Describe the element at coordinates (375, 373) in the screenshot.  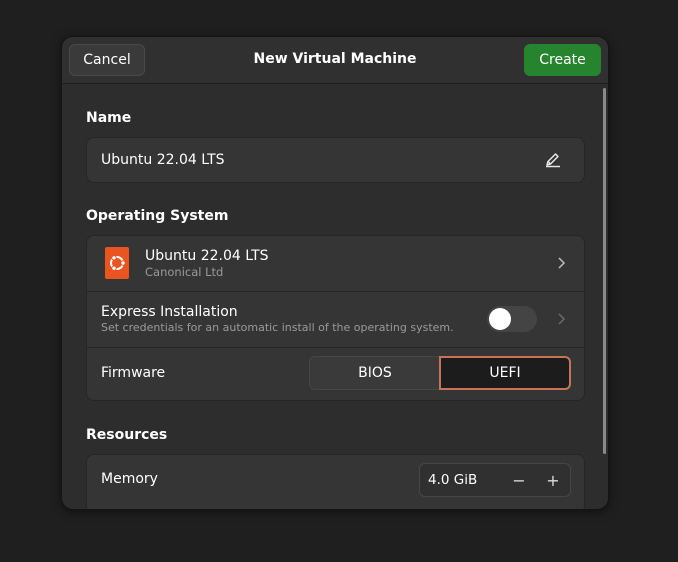
I see `firmware-bios-button: BIOS` at that location.